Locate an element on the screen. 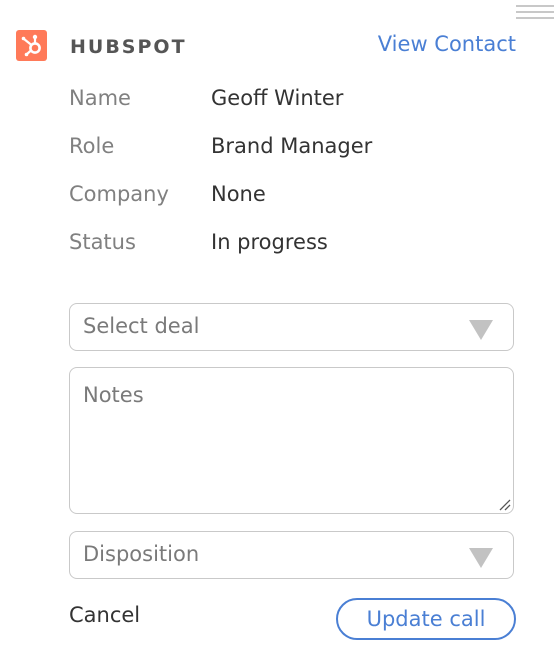  select-deal-placeholder: Select deal is located at coordinates (141, 326).